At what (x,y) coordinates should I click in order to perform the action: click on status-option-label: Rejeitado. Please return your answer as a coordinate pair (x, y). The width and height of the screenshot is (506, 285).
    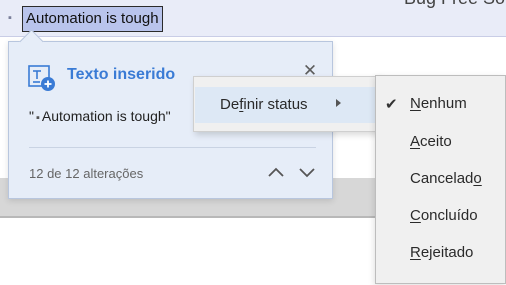
    Looking at the image, I should click on (442, 252).